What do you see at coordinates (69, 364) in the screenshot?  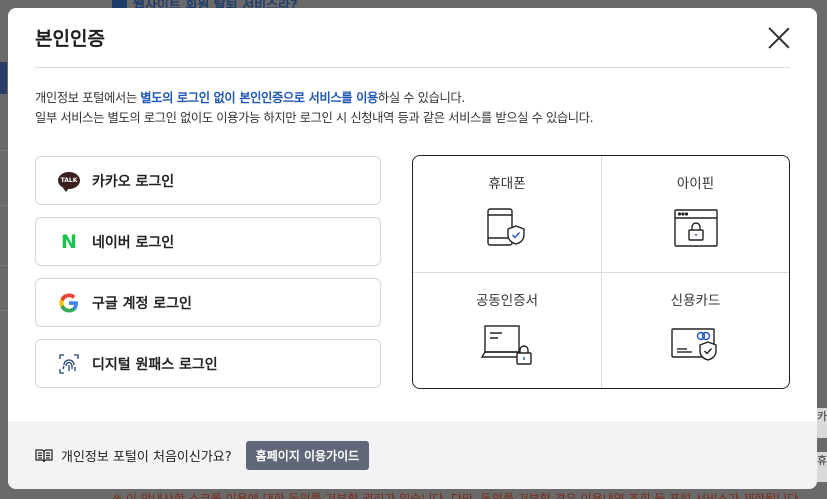 I see `fingerprint-icon` at bounding box center [69, 364].